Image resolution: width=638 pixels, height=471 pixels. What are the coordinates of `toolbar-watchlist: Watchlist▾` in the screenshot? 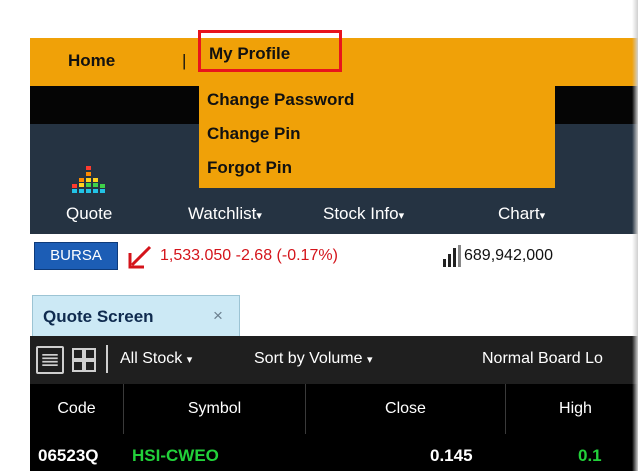 It's located at (225, 214).